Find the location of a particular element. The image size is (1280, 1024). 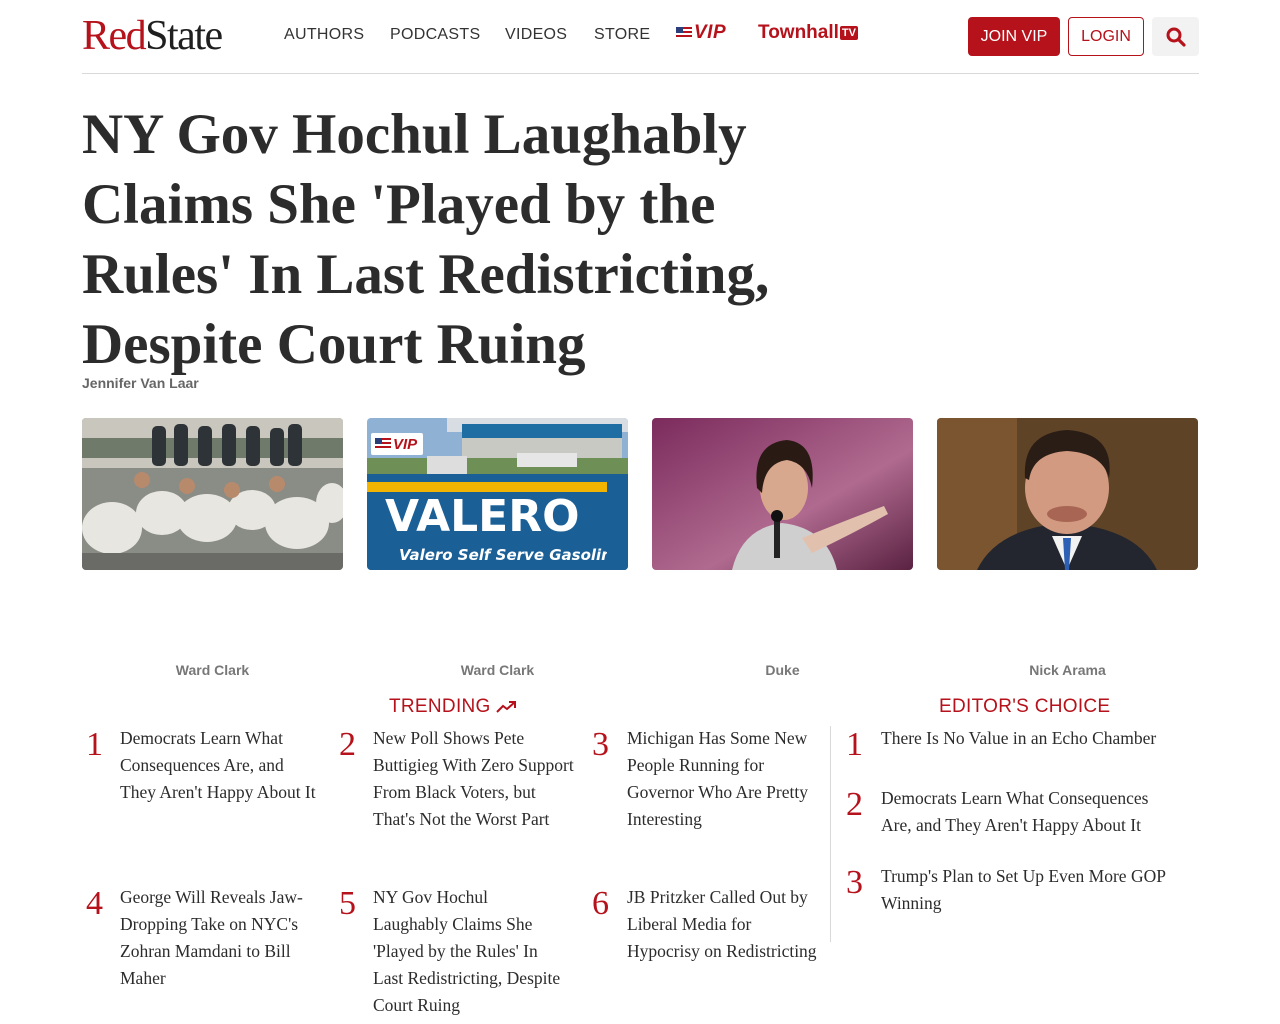

trending-rank-2: 2 is located at coordinates (347, 744).